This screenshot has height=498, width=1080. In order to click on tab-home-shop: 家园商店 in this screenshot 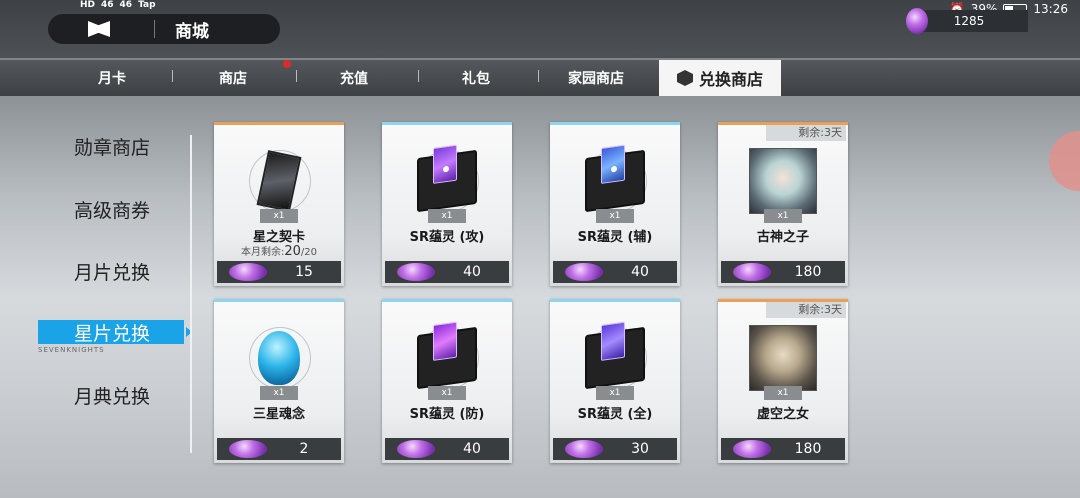, I will do `click(596, 78)`.